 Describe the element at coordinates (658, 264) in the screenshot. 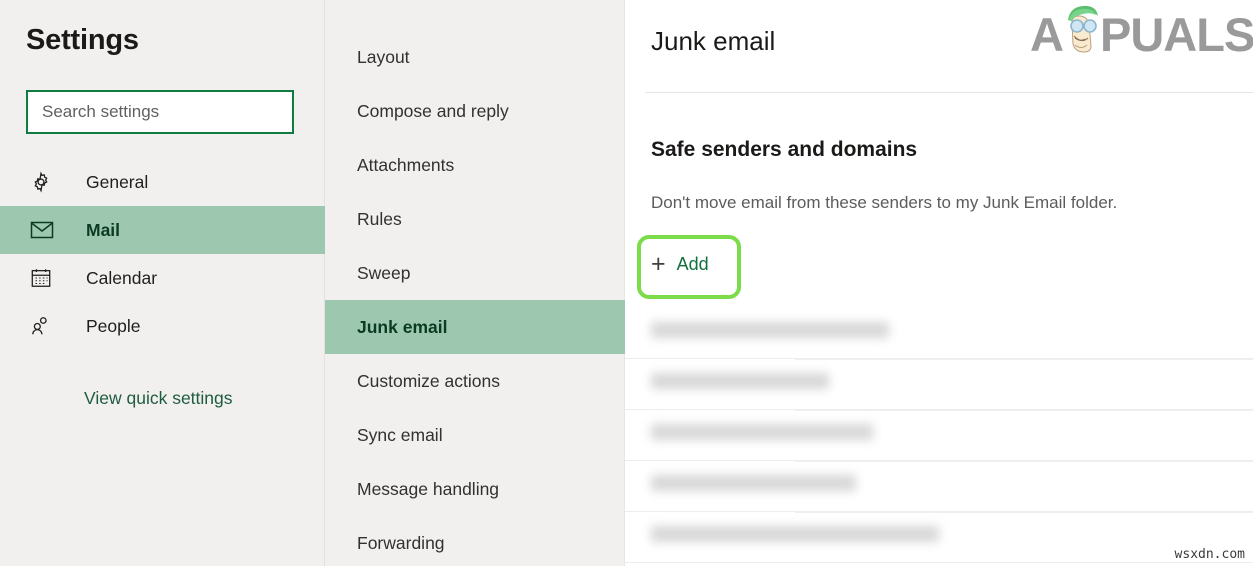

I see `plus-icon: +` at that location.